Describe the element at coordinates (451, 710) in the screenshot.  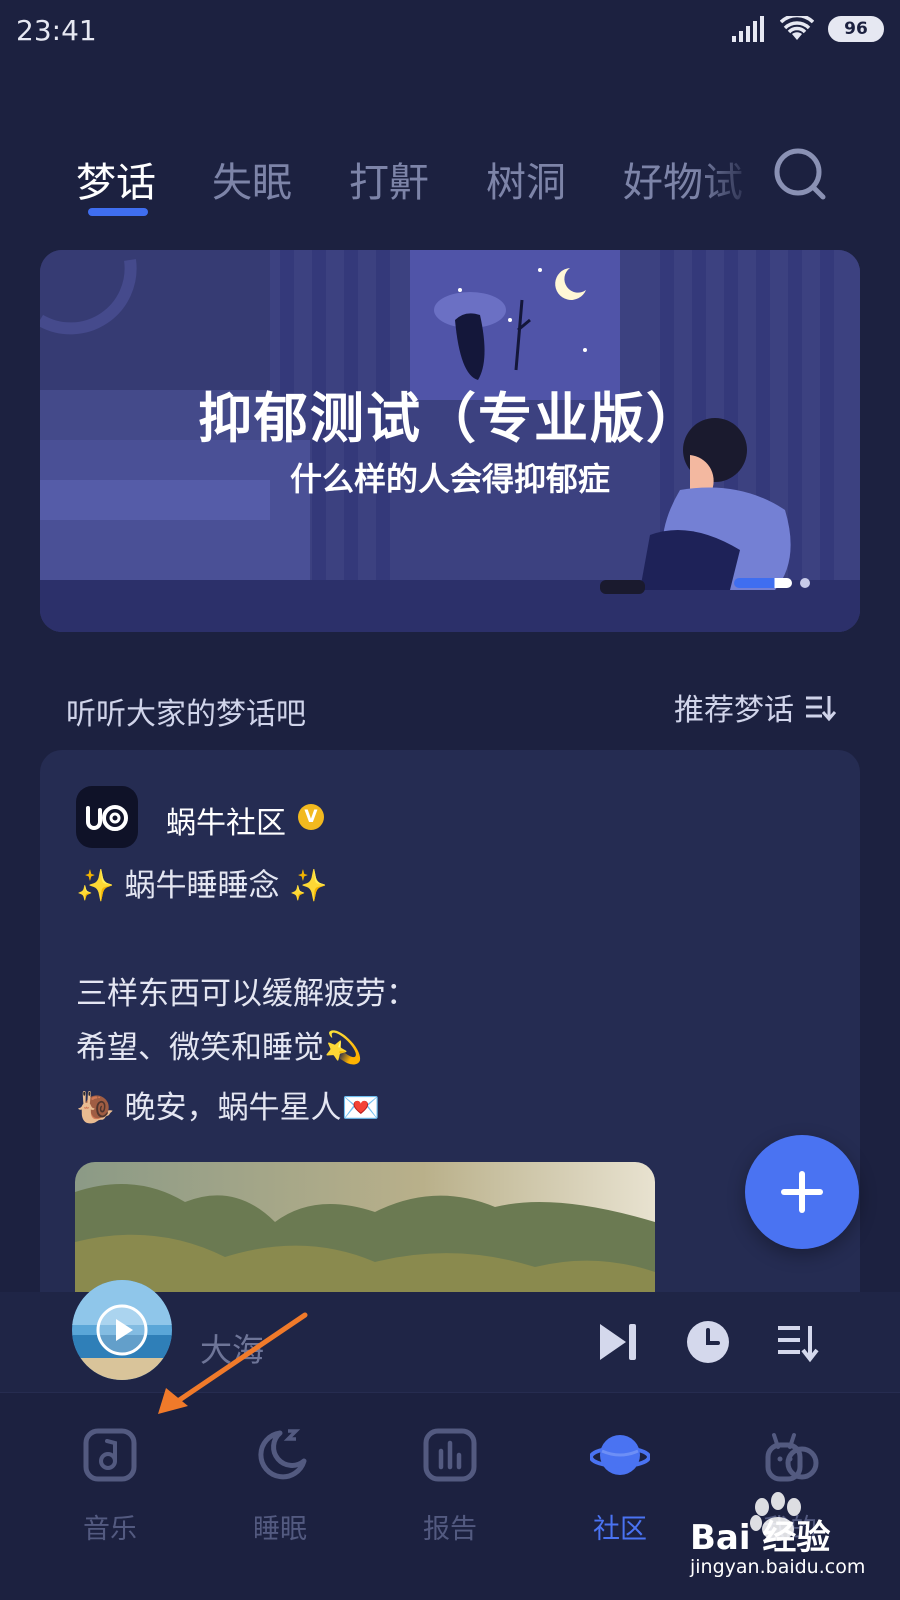
I see `section-header: 听听大家的梦话吧 推荐梦话` at that location.